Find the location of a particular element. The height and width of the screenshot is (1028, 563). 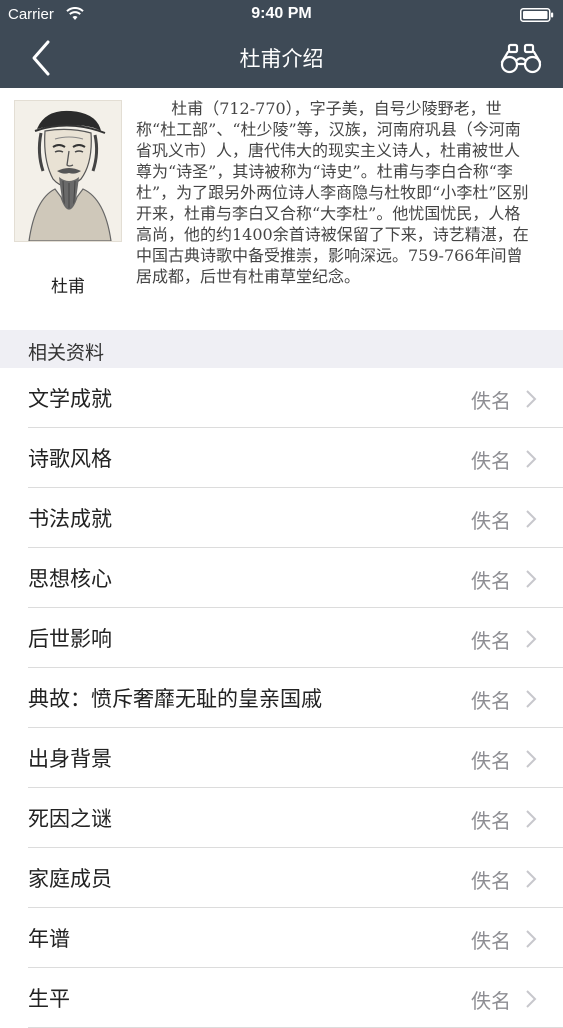

list-item-label: 死因之谜 is located at coordinates (70, 819).